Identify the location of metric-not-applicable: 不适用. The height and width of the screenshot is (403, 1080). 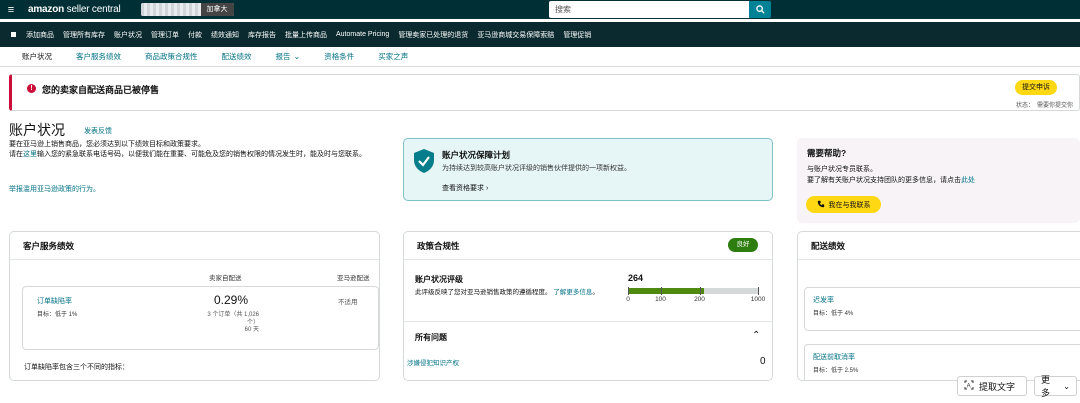
(348, 302).